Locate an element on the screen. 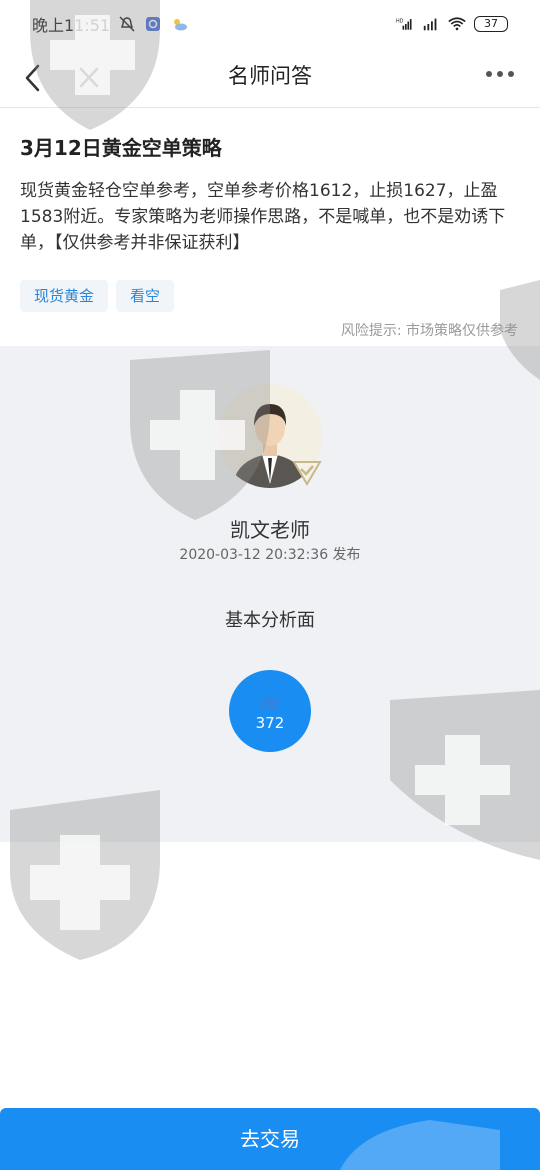  status-time: 晚上11:51 is located at coordinates (71, 25).